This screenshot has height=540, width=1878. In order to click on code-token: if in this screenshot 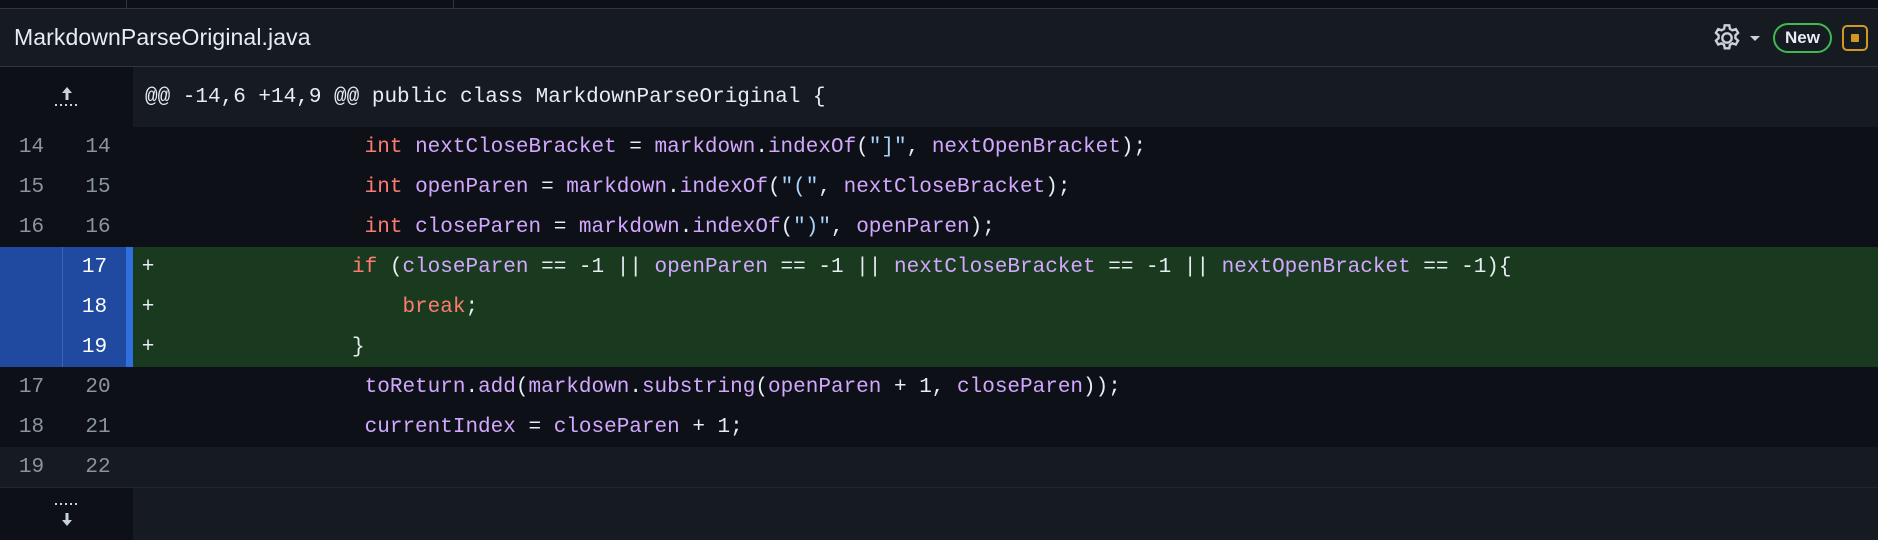, I will do `click(365, 267)`.